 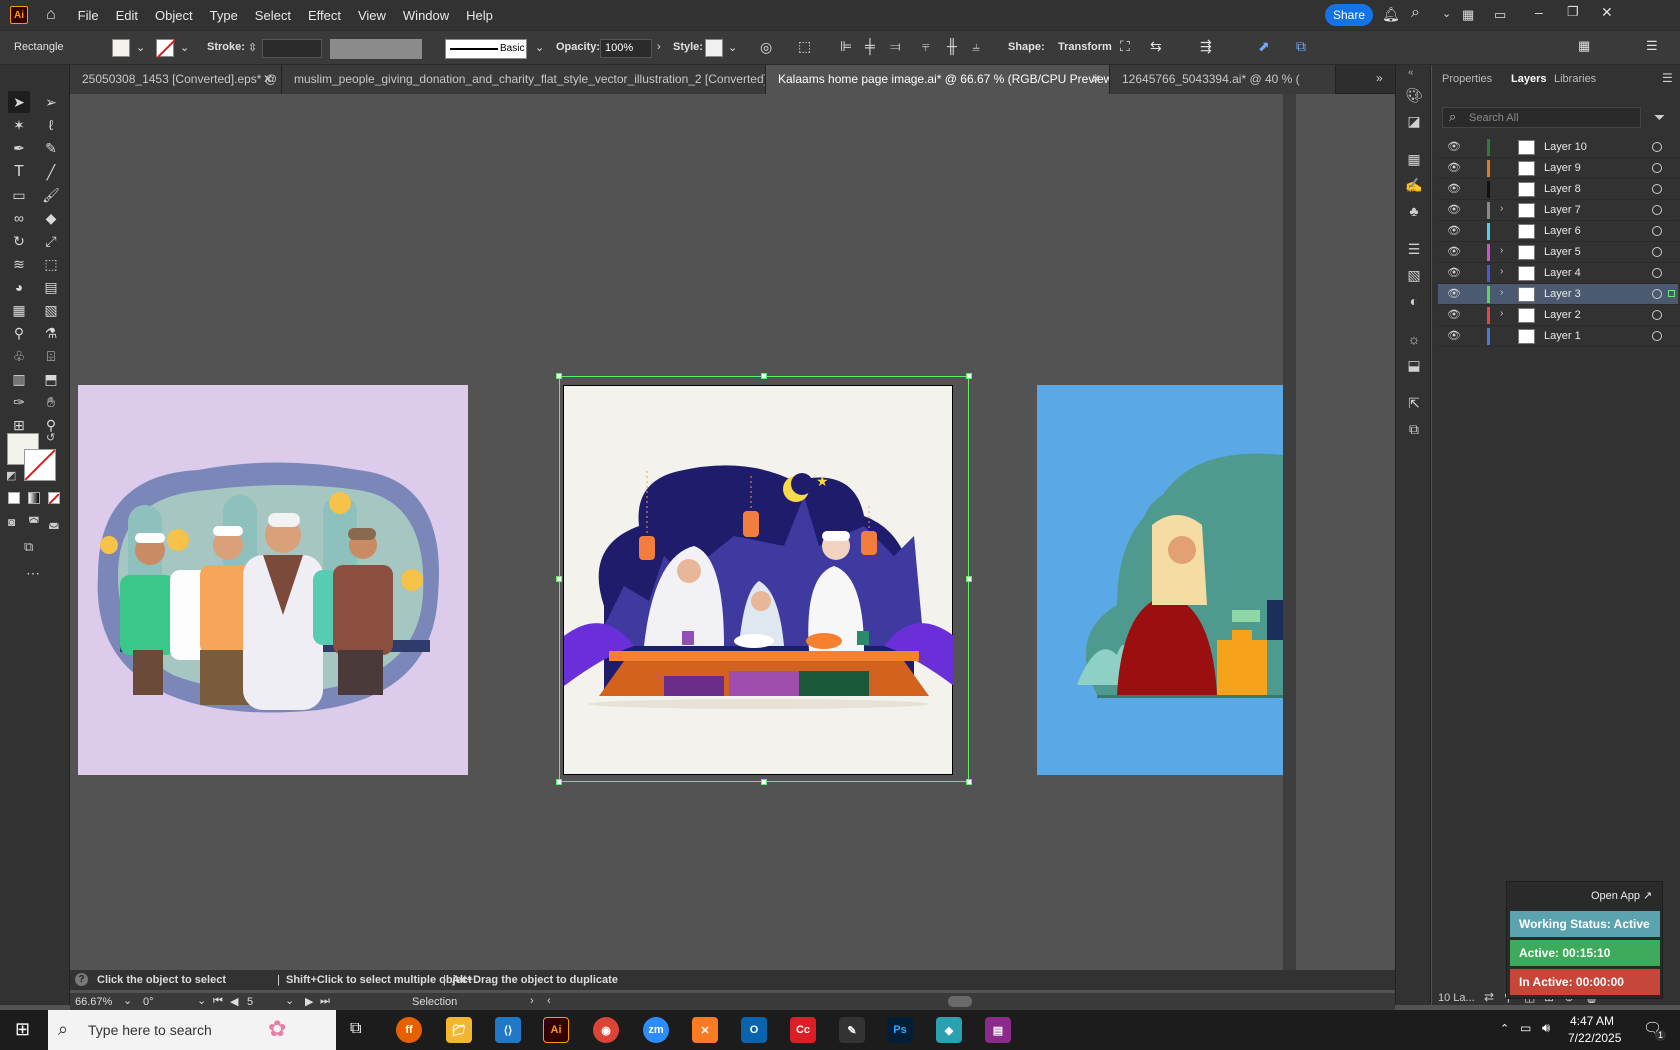 I want to click on style-swatch, so click(x=714, y=48).